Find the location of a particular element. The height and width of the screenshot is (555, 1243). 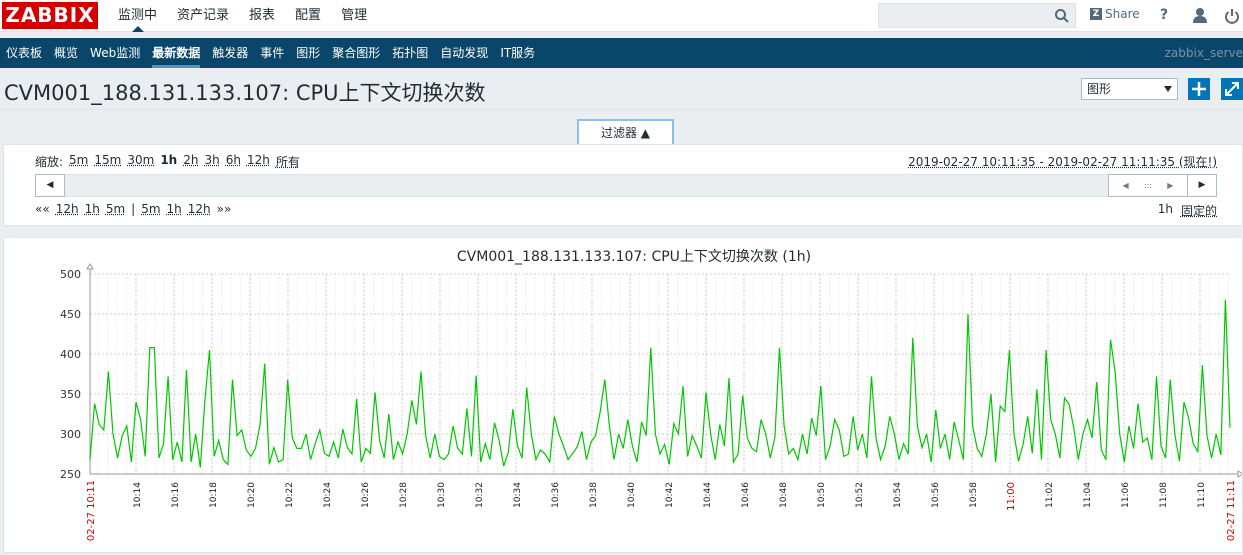

x-tick-label: 10:50 is located at coordinates (822, 495).